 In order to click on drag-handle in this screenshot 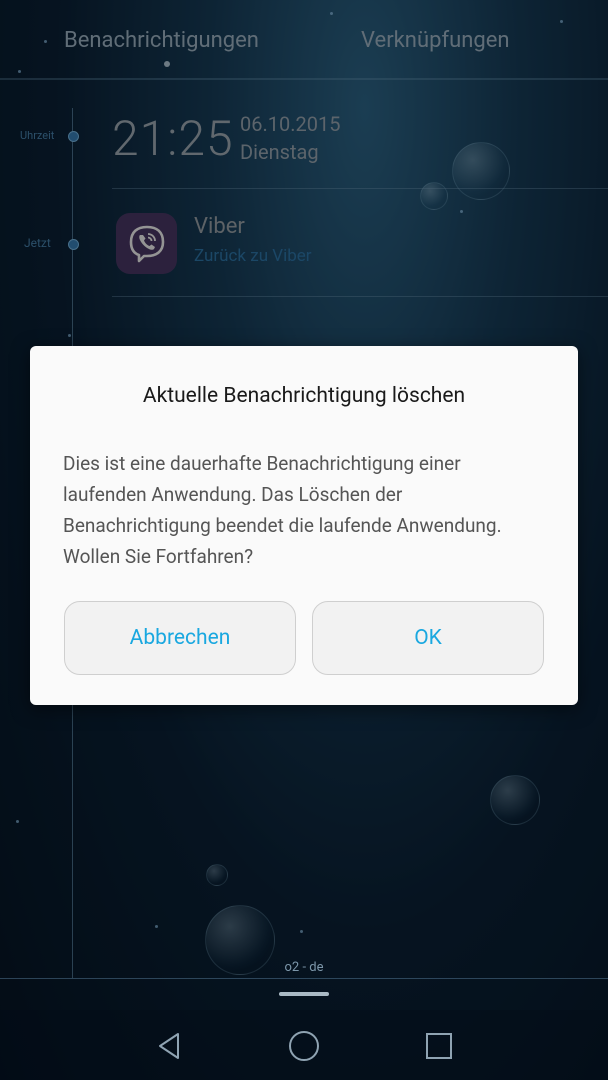, I will do `click(304, 994)`.